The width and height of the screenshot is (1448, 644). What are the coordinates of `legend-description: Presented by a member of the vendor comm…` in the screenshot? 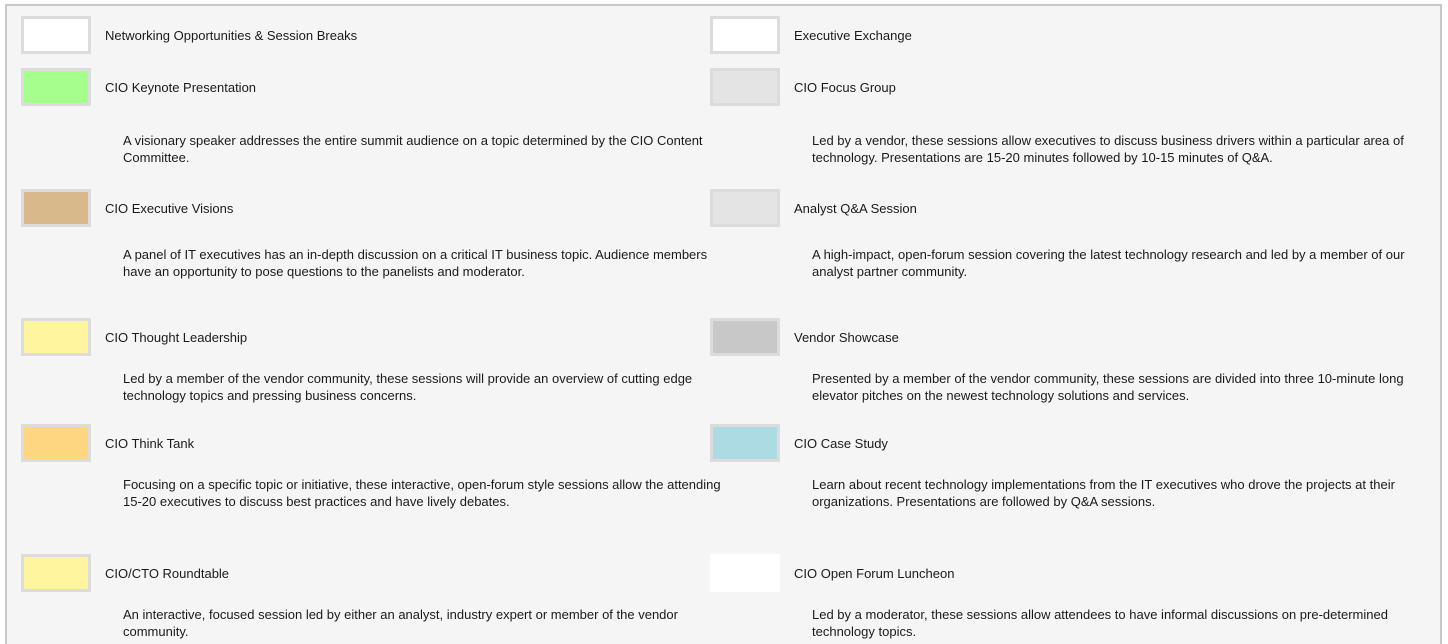 It's located at (1108, 387).